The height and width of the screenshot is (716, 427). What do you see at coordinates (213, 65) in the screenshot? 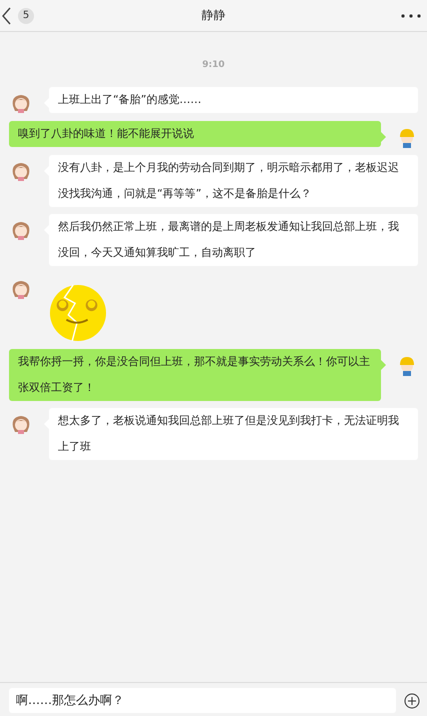
I see `timestamp: 9:10` at bounding box center [213, 65].